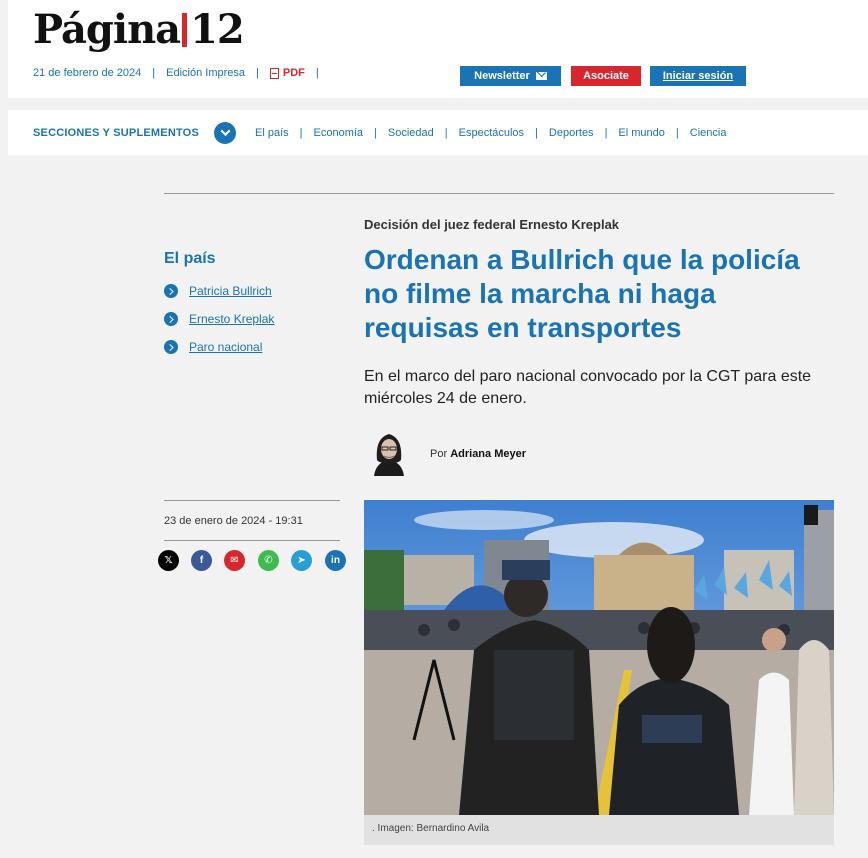 The width and height of the screenshot is (868, 858). Describe the element at coordinates (335, 560) in the screenshot. I see `linkedin-icon: in` at that location.